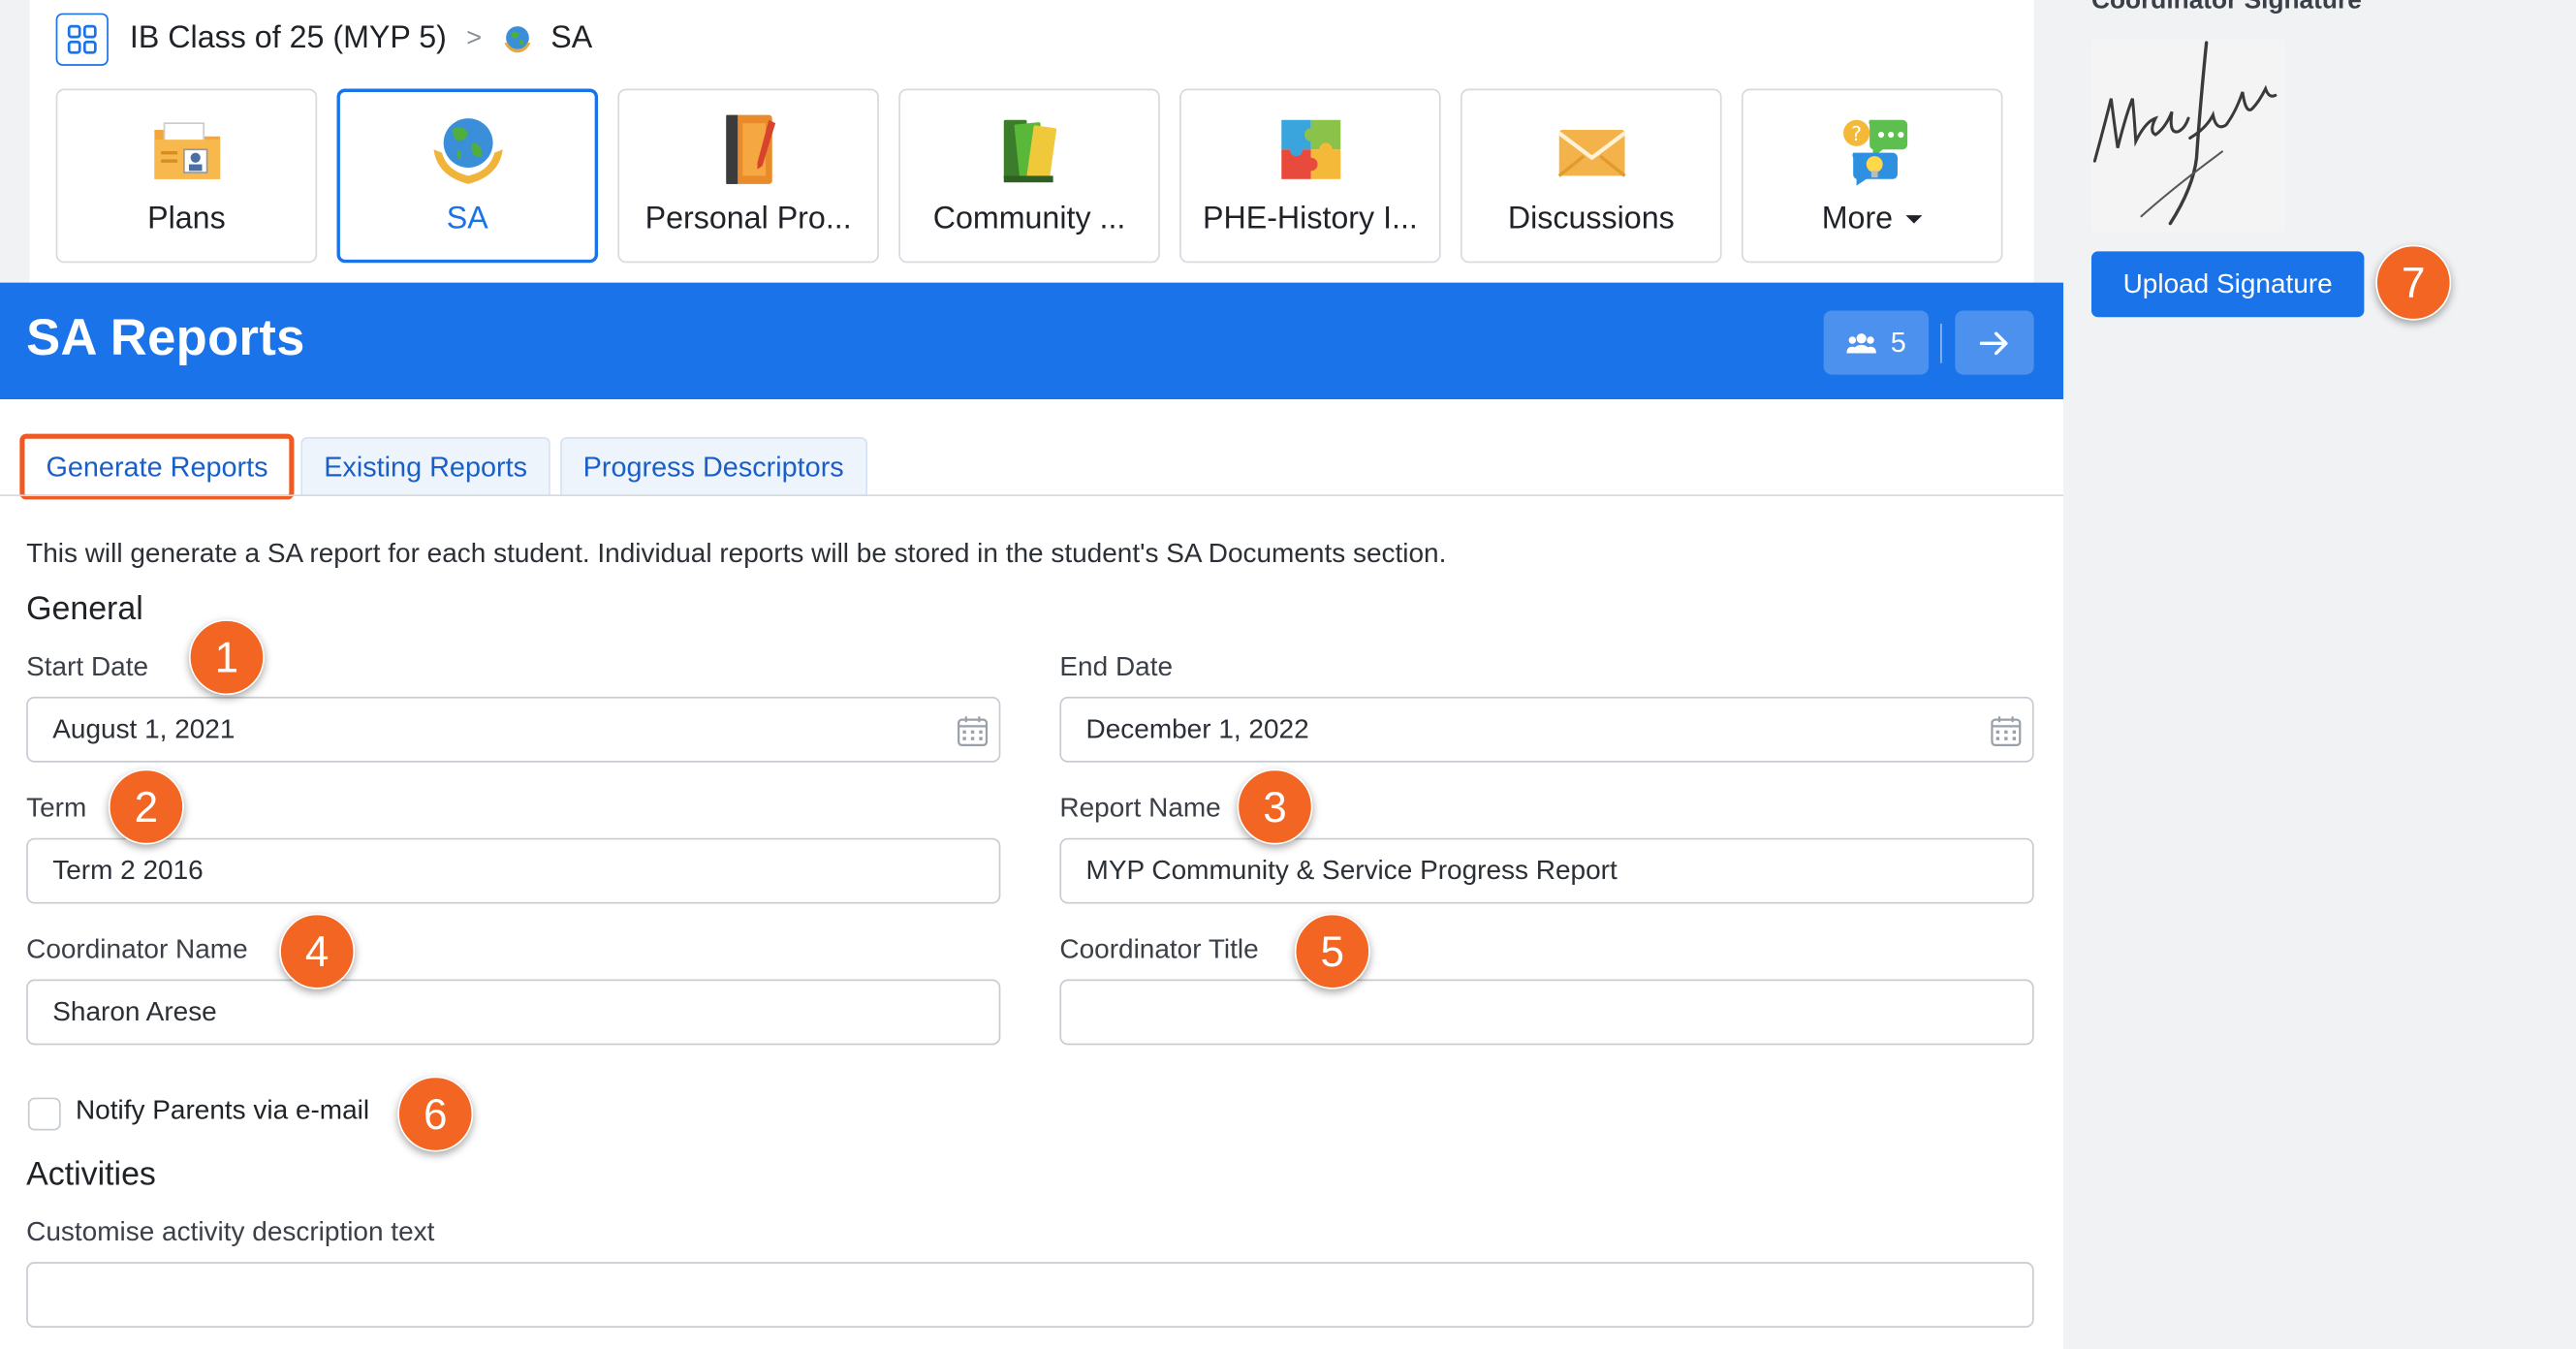  What do you see at coordinates (513, 729) in the screenshot?
I see `start-date-input: August 1, 2021` at bounding box center [513, 729].